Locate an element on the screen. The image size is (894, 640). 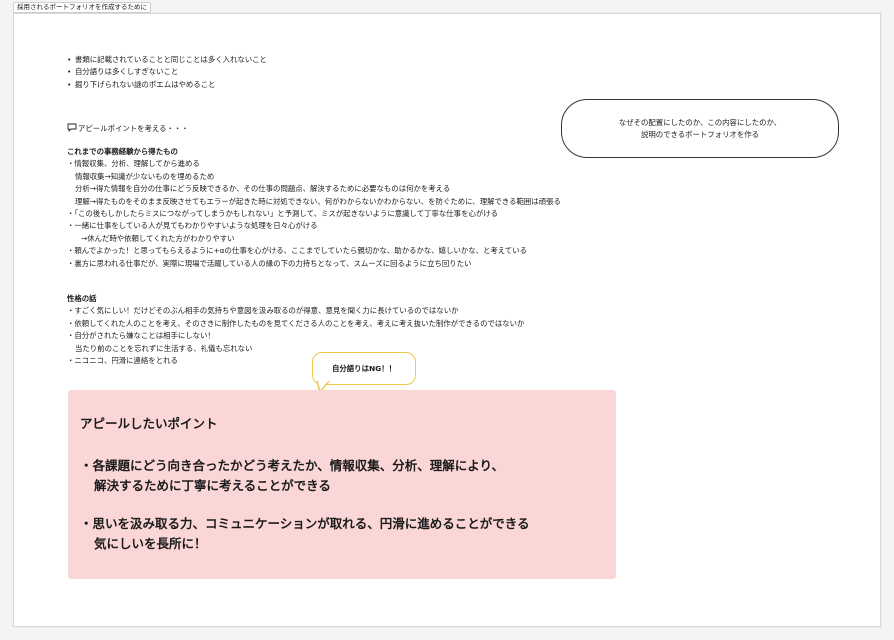
appeal-point-line: 解決するために丁寧に考えることができる is located at coordinates (212, 485).